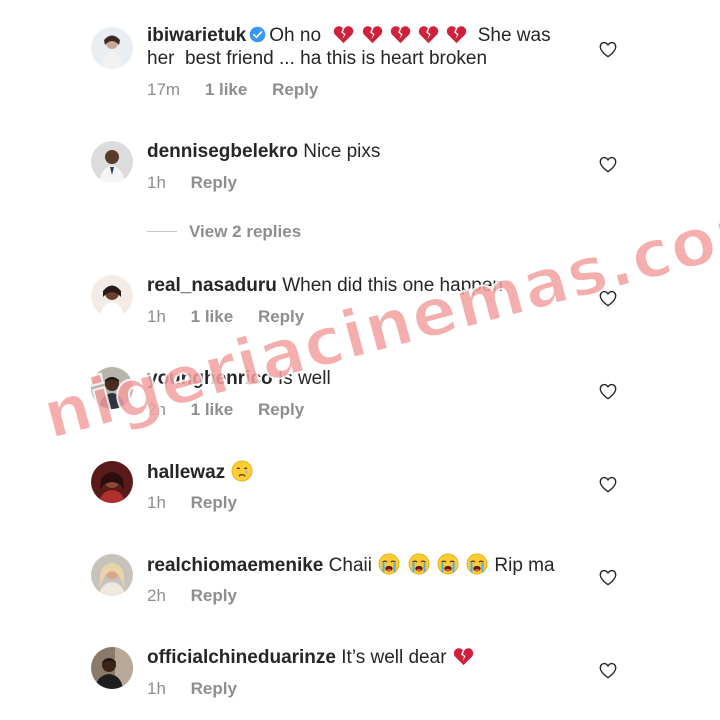 The height and width of the screenshot is (720, 720). What do you see at coordinates (186, 472) in the screenshot?
I see `username: hallewaz` at bounding box center [186, 472].